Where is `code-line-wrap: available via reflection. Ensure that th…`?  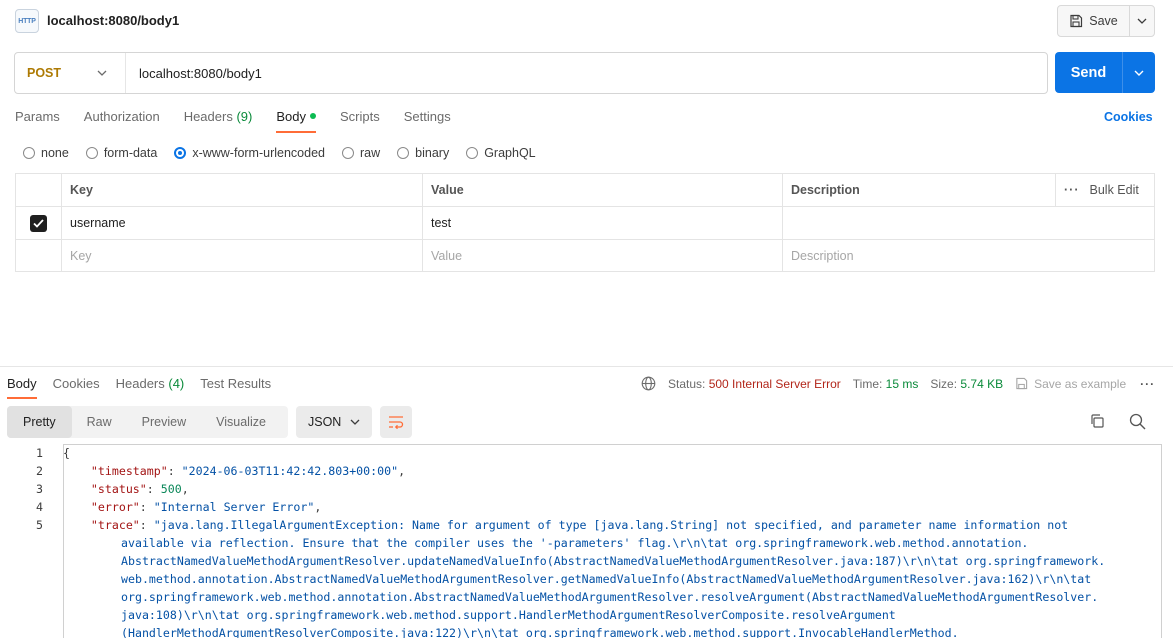
code-line-wrap: available via reflection. Ensure that th… is located at coordinates (575, 543).